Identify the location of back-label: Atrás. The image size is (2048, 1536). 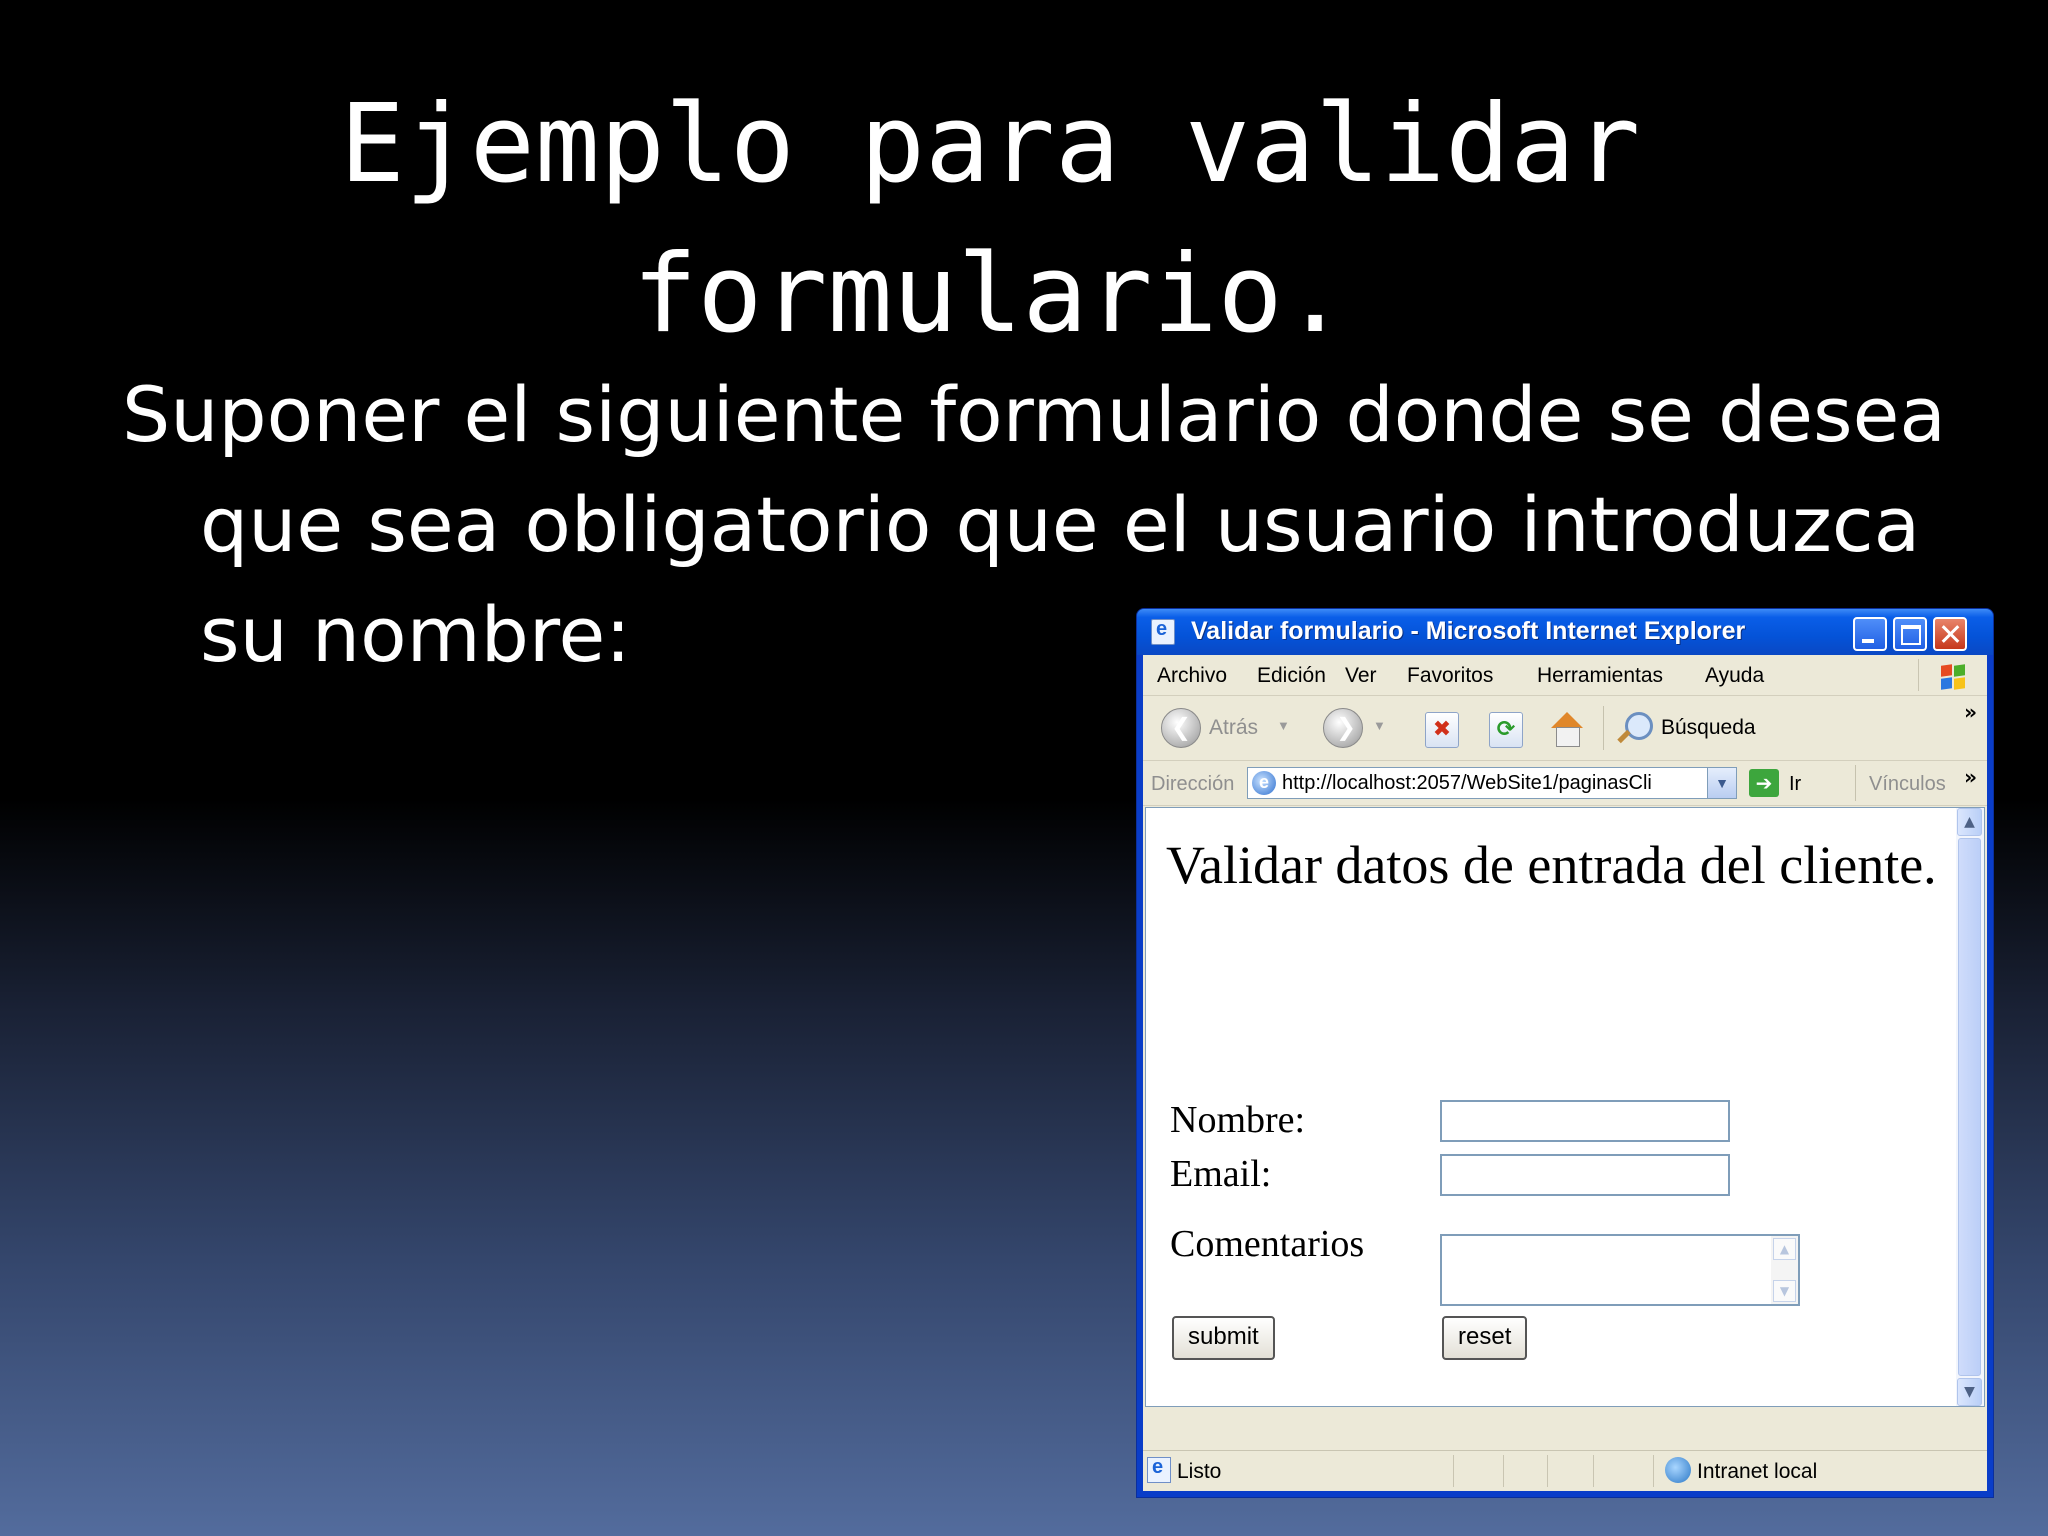
(1233, 728).